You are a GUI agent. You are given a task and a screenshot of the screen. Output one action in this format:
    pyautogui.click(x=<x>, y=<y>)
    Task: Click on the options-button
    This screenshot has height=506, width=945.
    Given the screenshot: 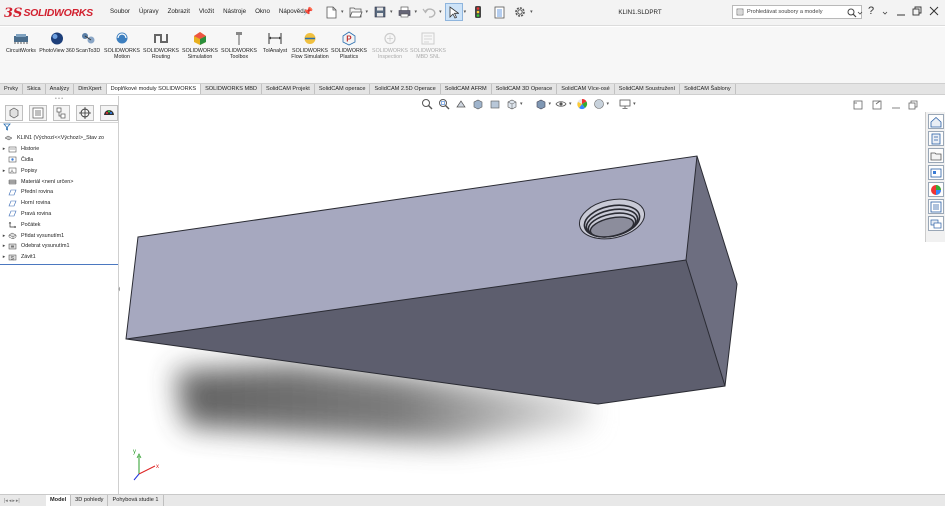 What is the action you would take?
    pyautogui.click(x=520, y=12)
    